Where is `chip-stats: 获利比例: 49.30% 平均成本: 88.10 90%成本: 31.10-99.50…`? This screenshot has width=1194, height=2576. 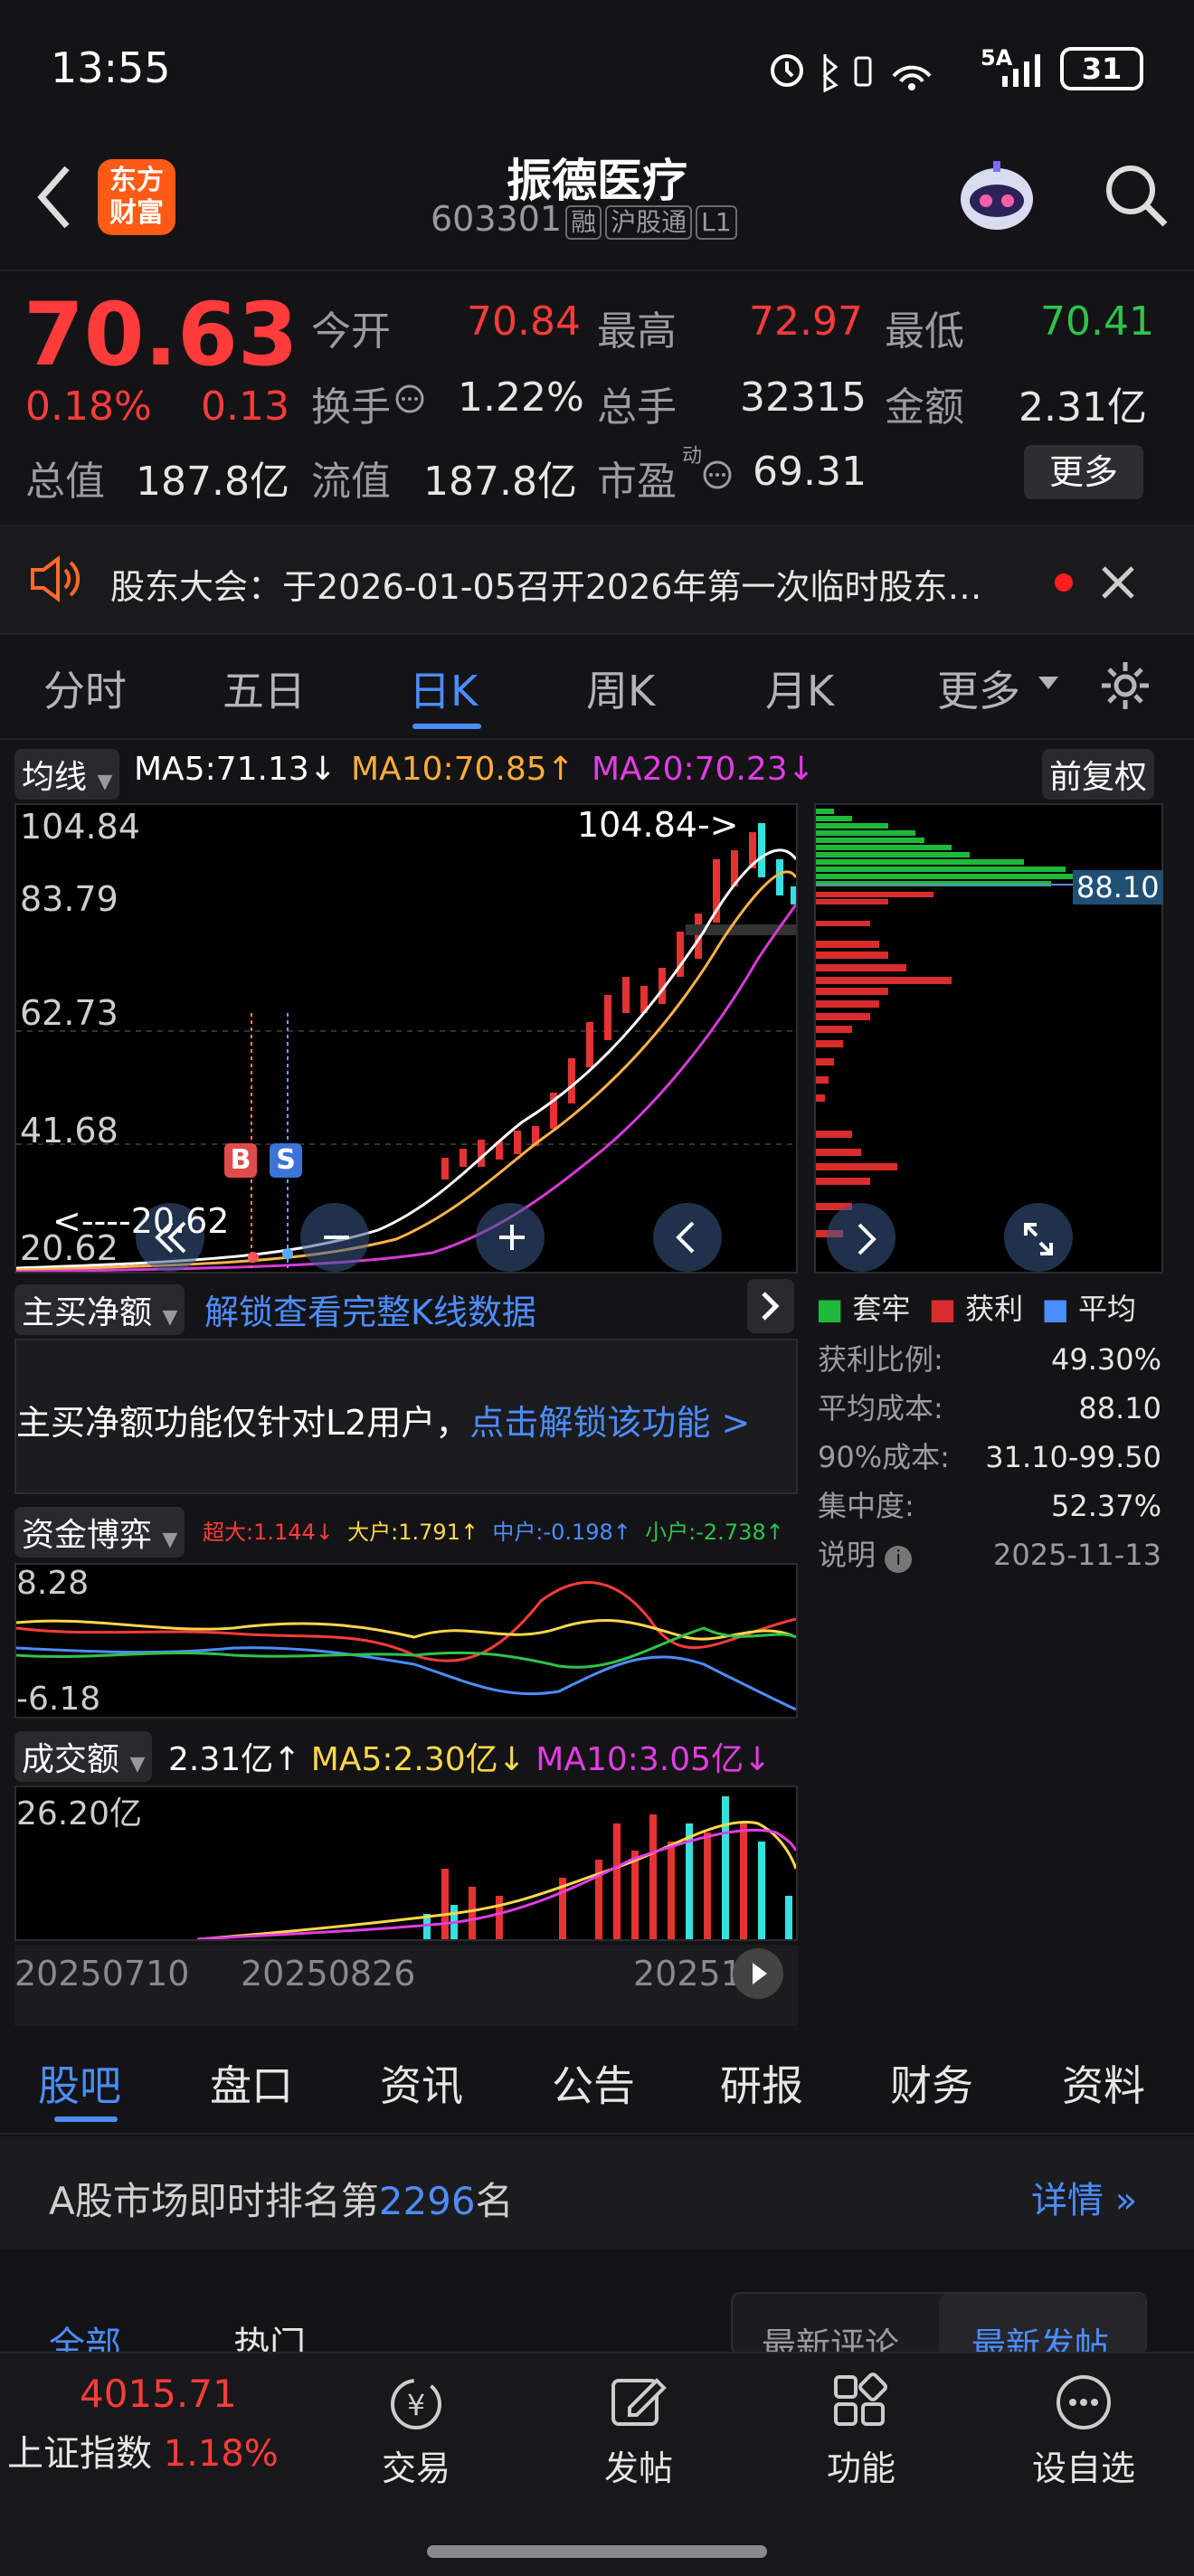
chip-stats: 获利比例: 49.30% 平均成本: 88.10 90%成本: 31.10-99.50… is located at coordinates (989, 1457).